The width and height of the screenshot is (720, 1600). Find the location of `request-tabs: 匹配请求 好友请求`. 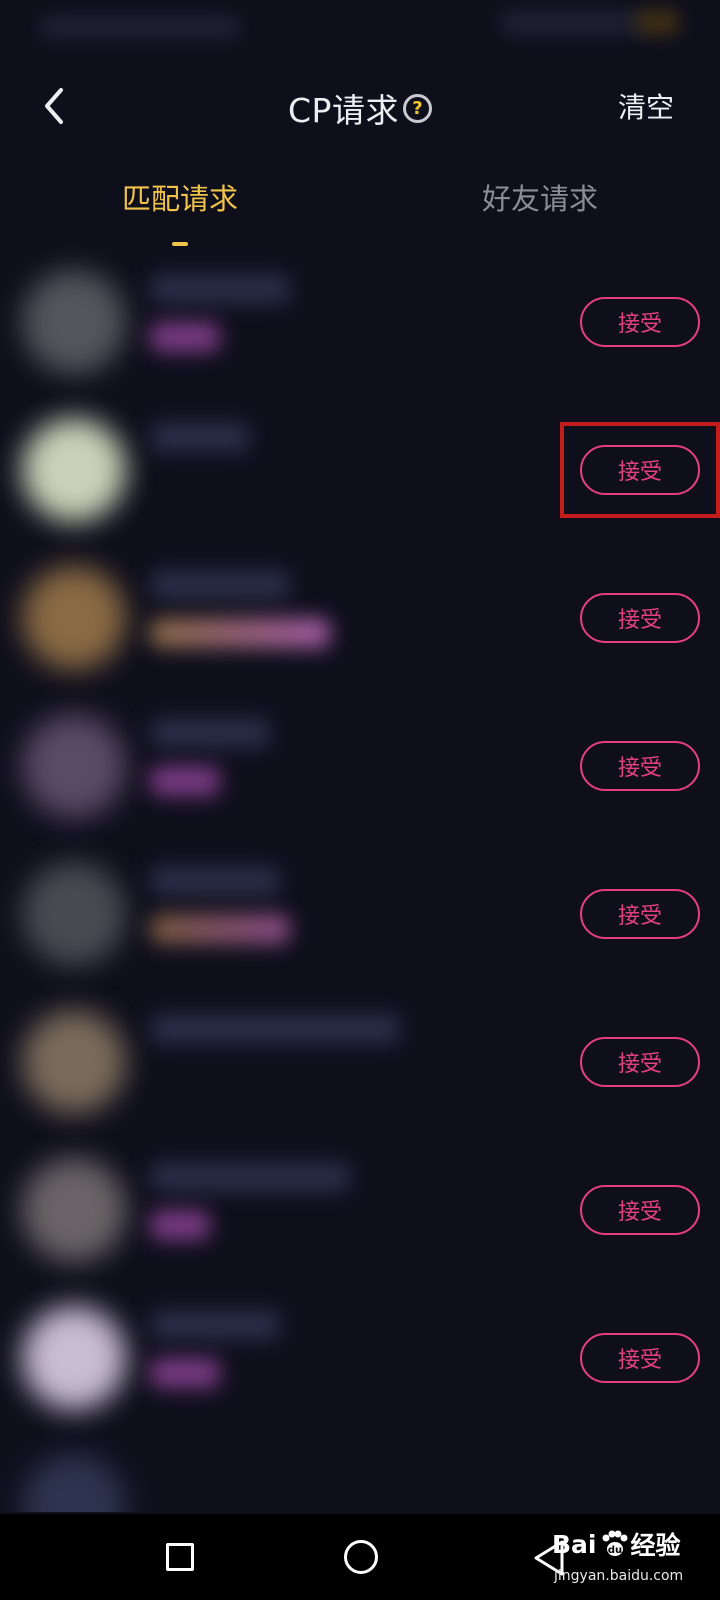

request-tabs: 匹配请求 好友请求 is located at coordinates (360, 211).